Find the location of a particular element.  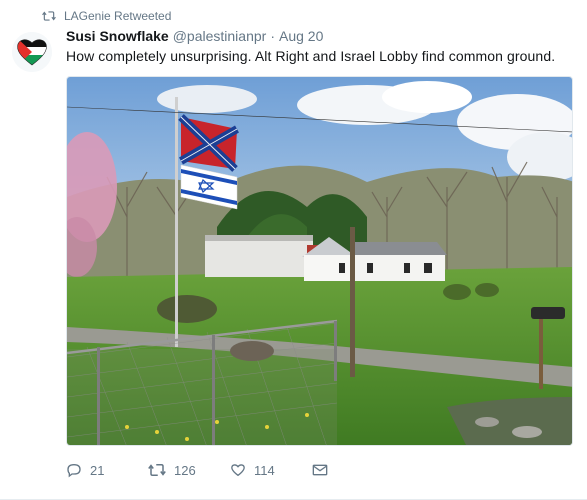

reply-count: 21 is located at coordinates (97, 470).